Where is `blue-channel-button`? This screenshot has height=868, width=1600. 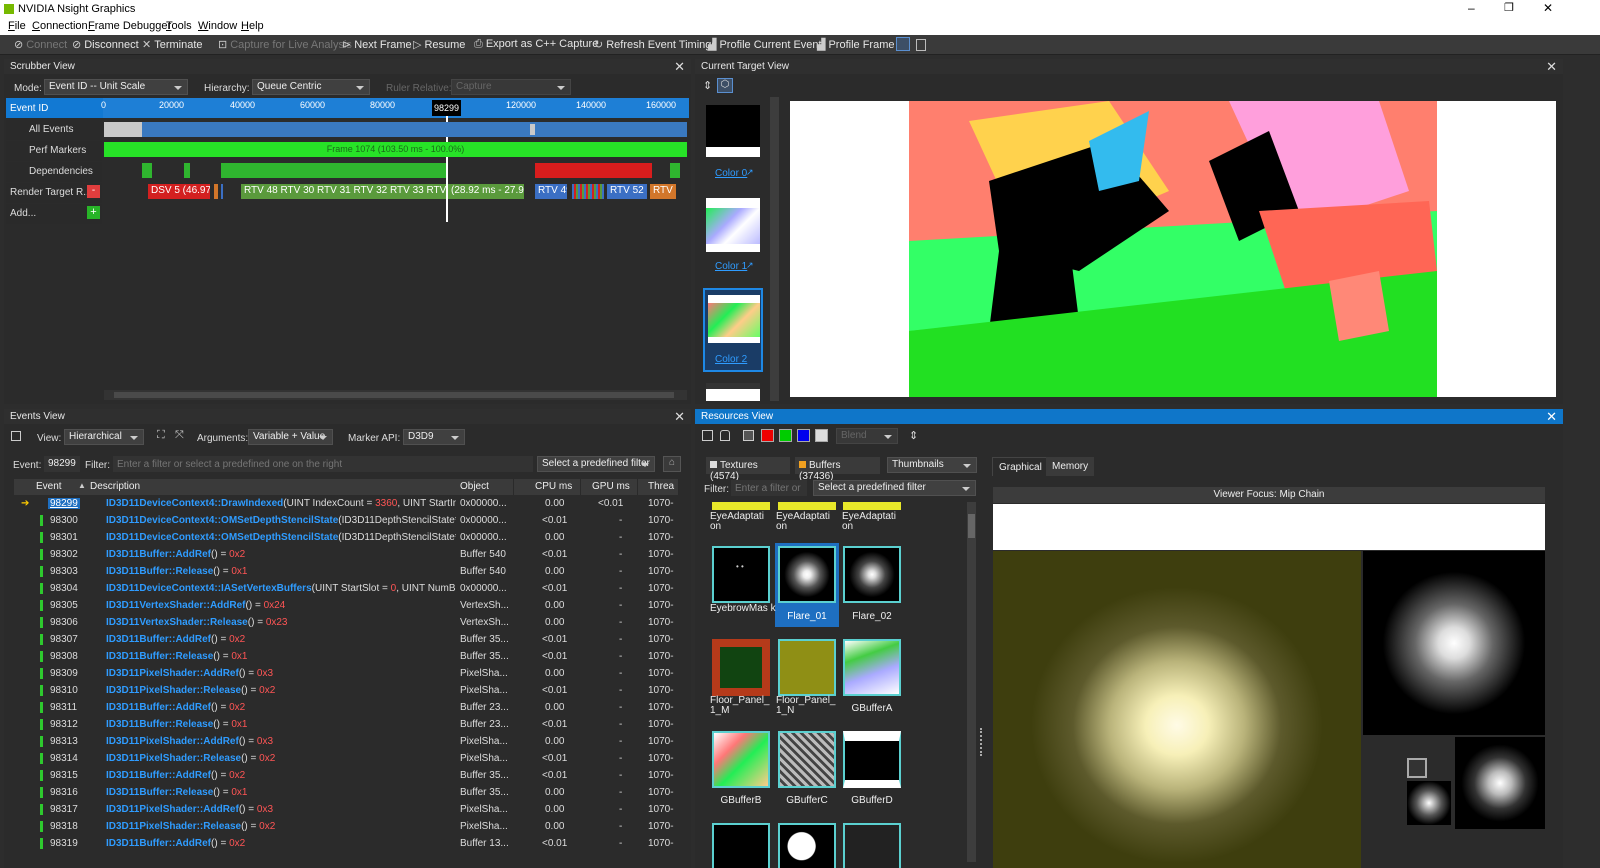
blue-channel-button is located at coordinates (803, 435).